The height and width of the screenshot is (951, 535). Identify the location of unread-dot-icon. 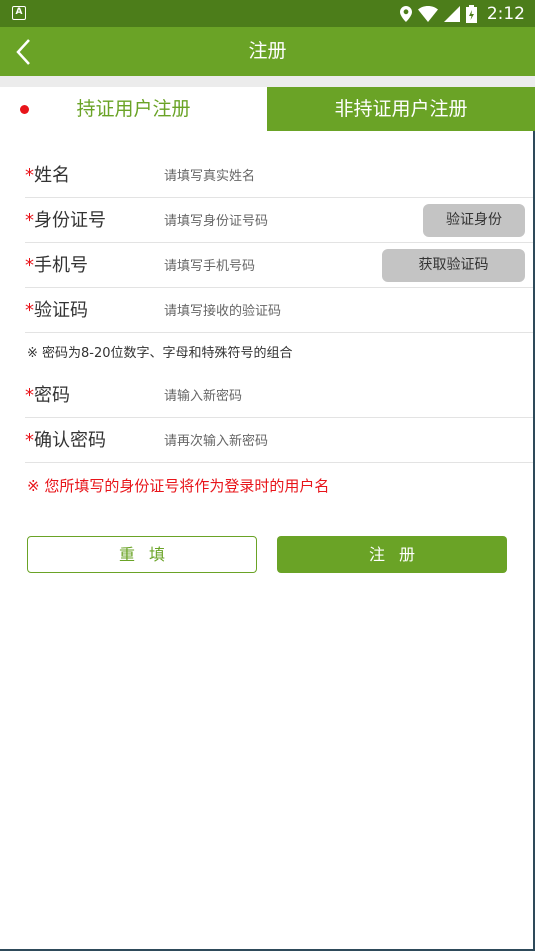
(24, 109).